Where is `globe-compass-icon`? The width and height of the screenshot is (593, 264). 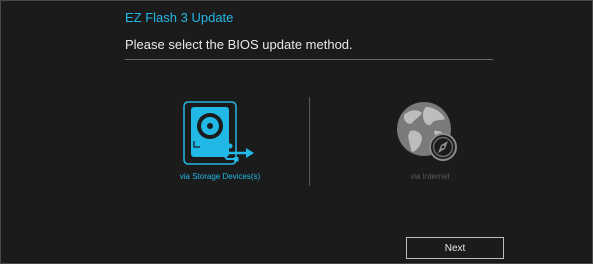 globe-compass-icon is located at coordinates (430, 133).